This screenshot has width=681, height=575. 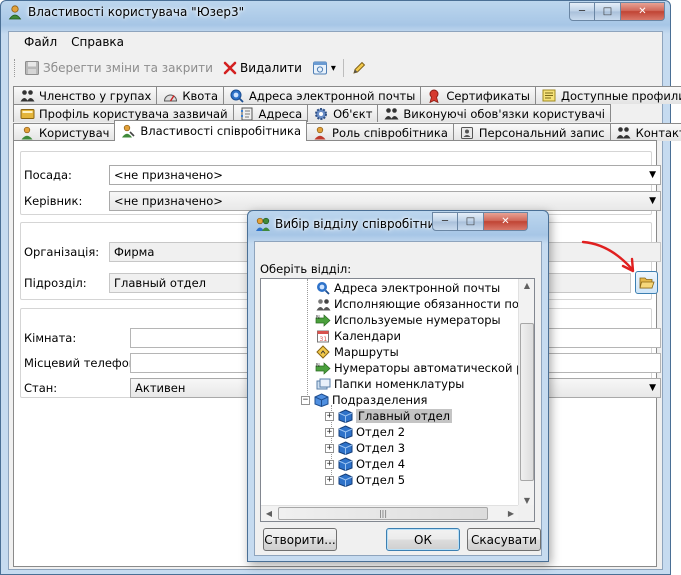 I want to click on maximize-button: □, so click(x=608, y=11).